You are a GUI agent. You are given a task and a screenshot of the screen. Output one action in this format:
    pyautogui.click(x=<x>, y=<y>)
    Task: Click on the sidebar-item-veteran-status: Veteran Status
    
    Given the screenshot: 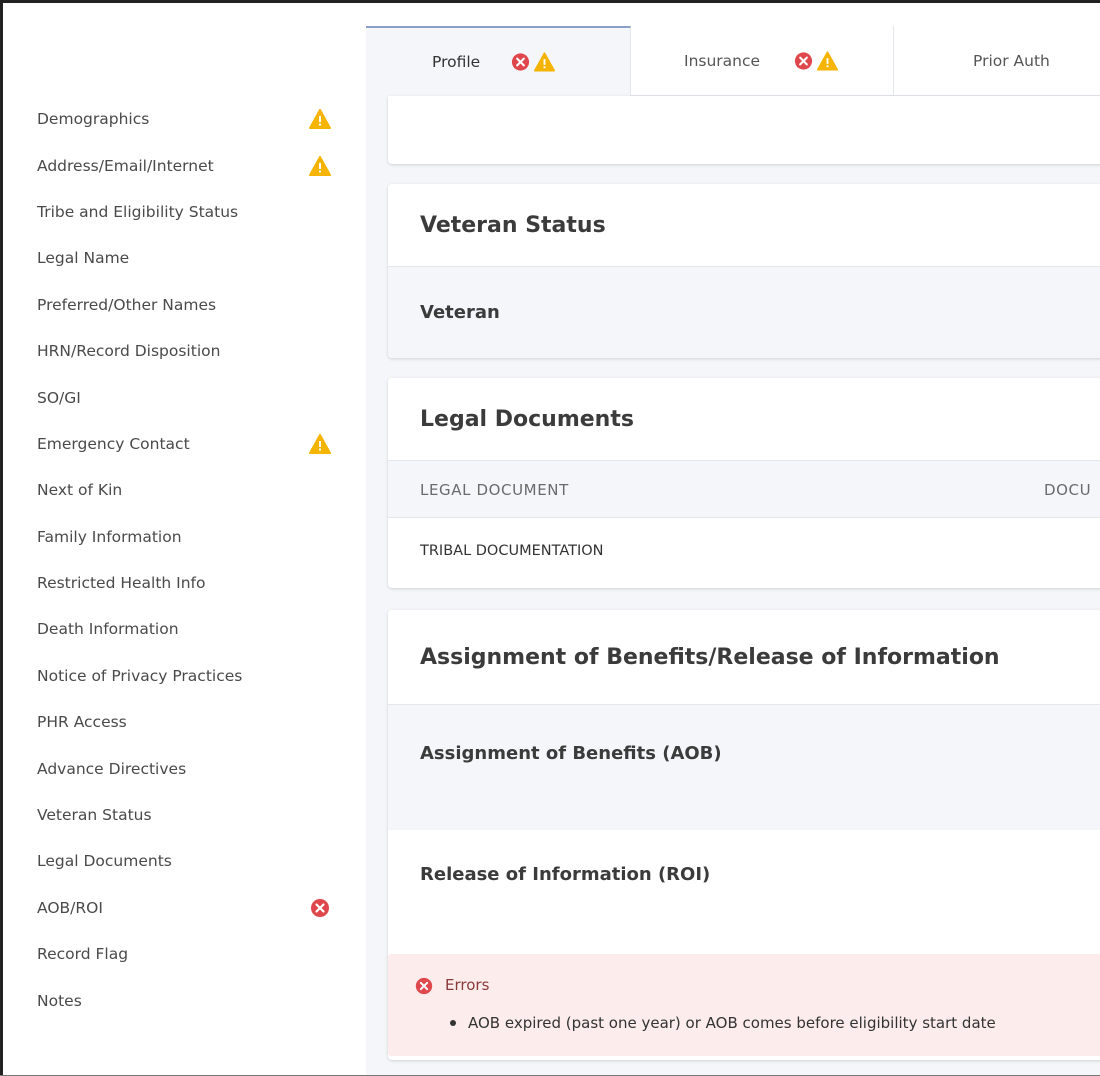 What is the action you would take?
    pyautogui.click(x=187, y=815)
    